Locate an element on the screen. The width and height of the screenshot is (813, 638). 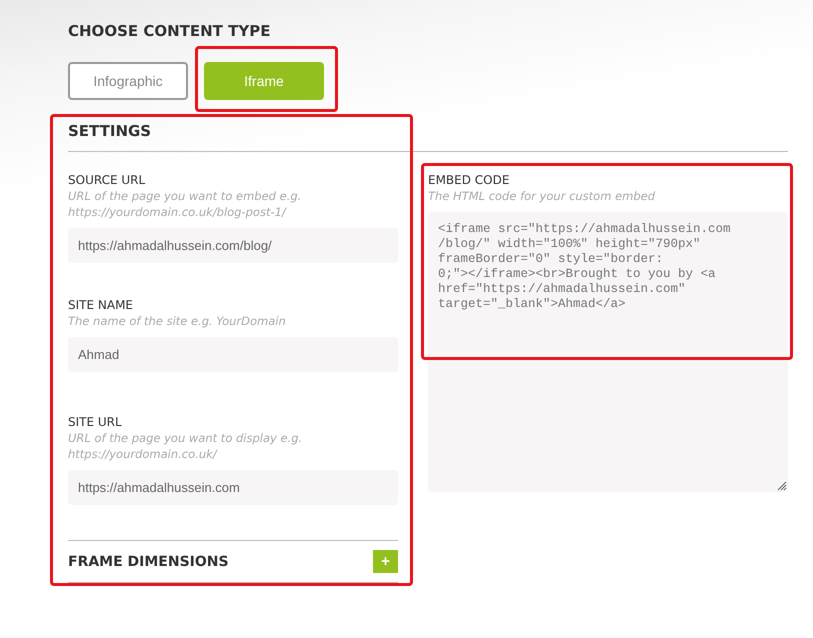
field-label: SOURCE URL is located at coordinates (107, 180).